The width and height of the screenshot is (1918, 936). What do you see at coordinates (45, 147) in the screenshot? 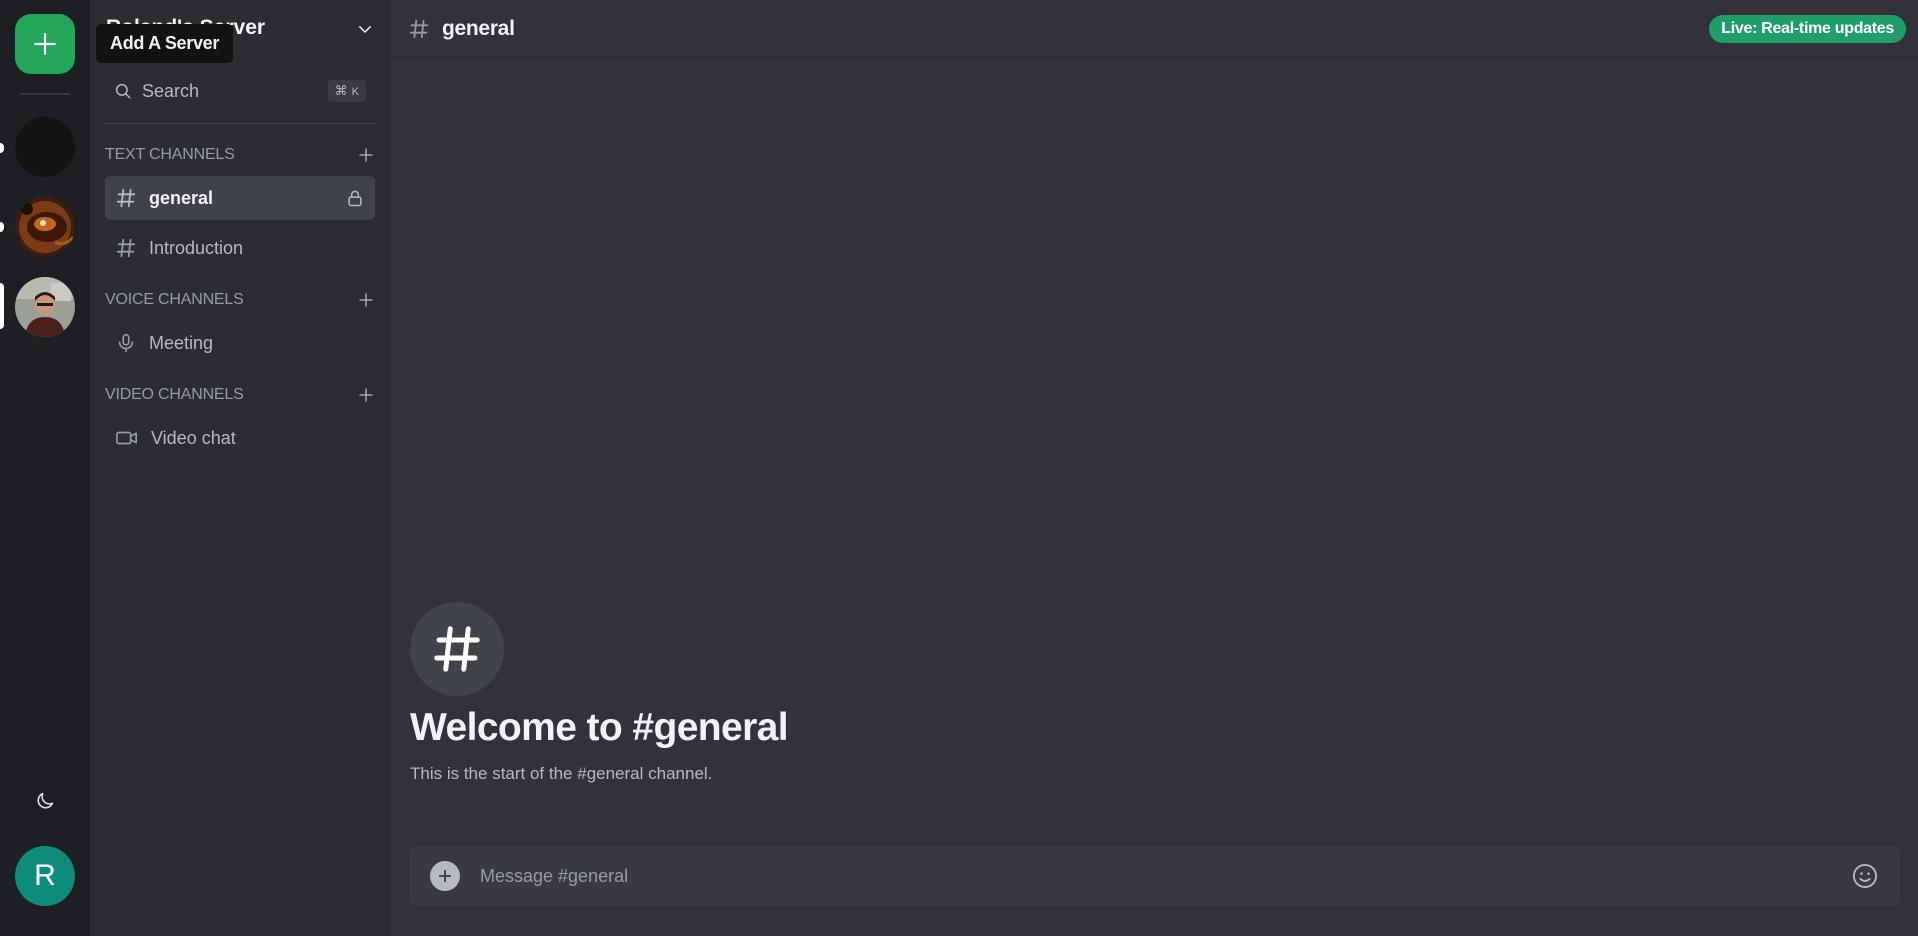
I see `server-icon-dark` at bounding box center [45, 147].